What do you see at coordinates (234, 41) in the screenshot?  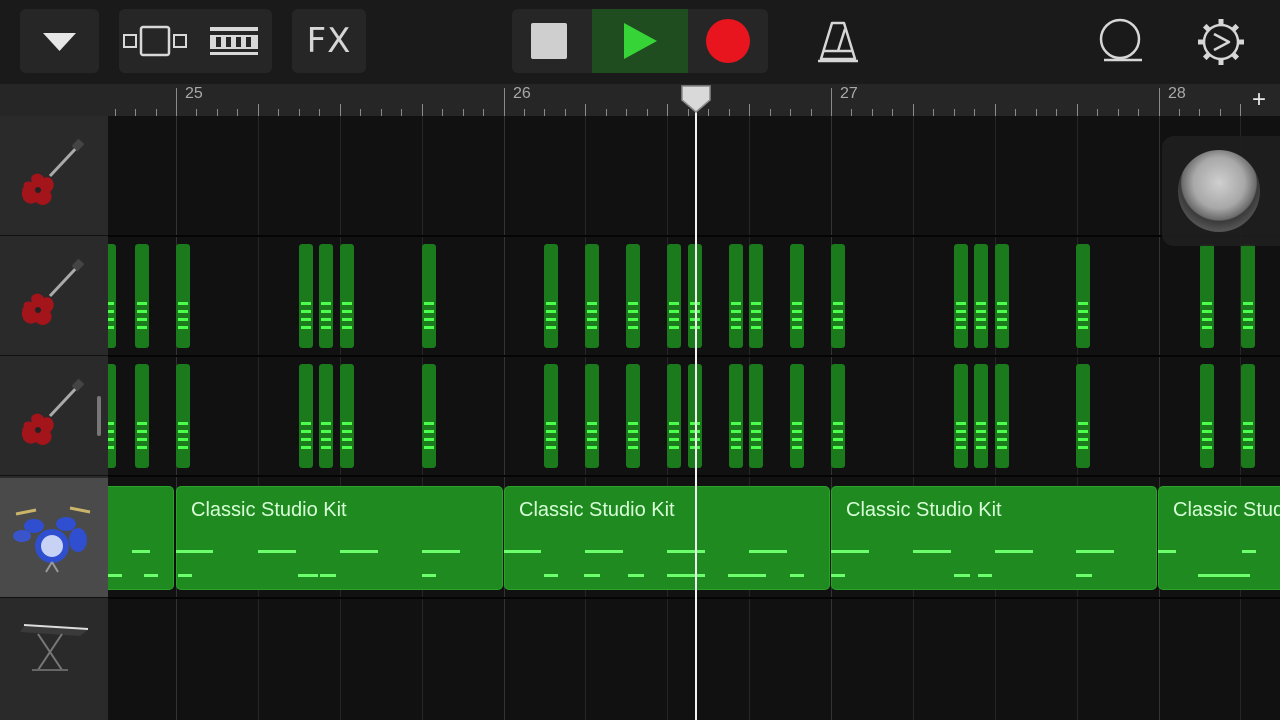 I see `mixer-icon` at bounding box center [234, 41].